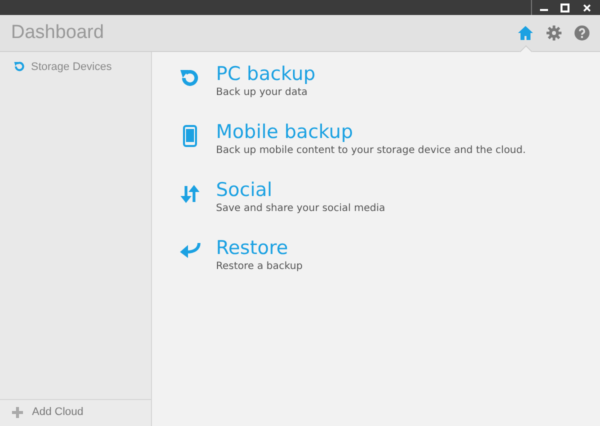  Describe the element at coordinates (285, 132) in the screenshot. I see `action-link: Mobile backup` at that location.